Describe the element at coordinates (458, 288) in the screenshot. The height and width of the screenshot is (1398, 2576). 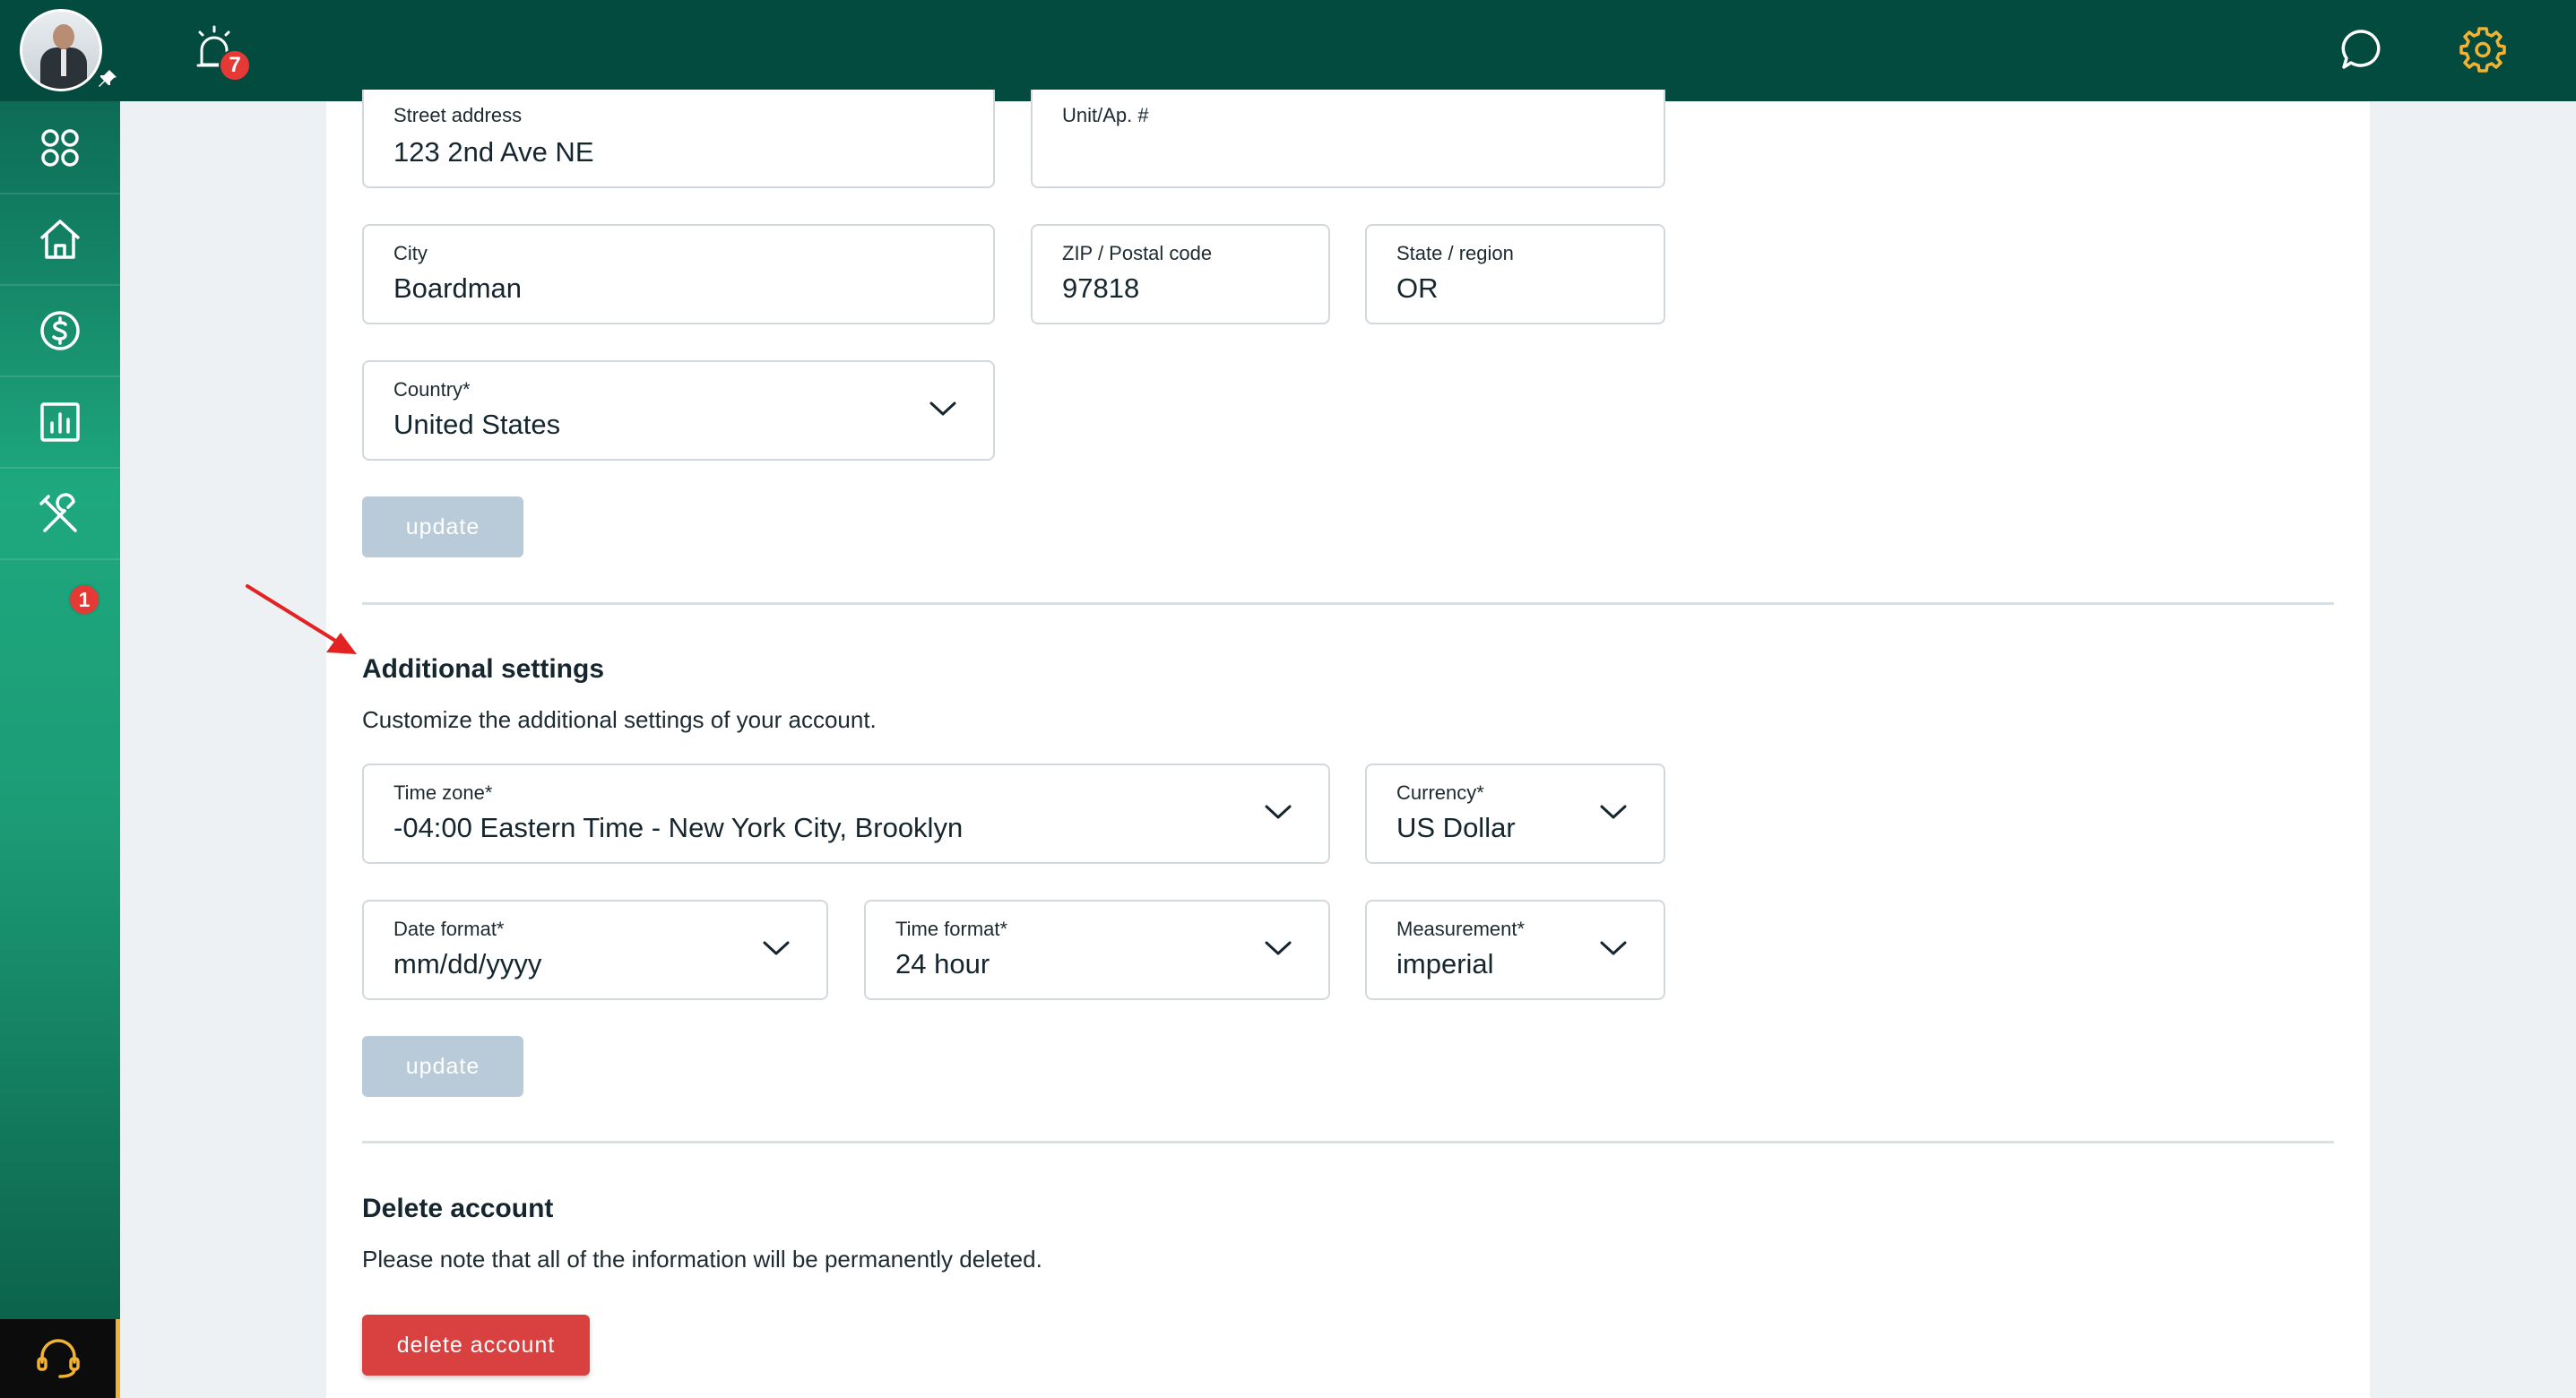
I see `city-value: Boardman` at that location.